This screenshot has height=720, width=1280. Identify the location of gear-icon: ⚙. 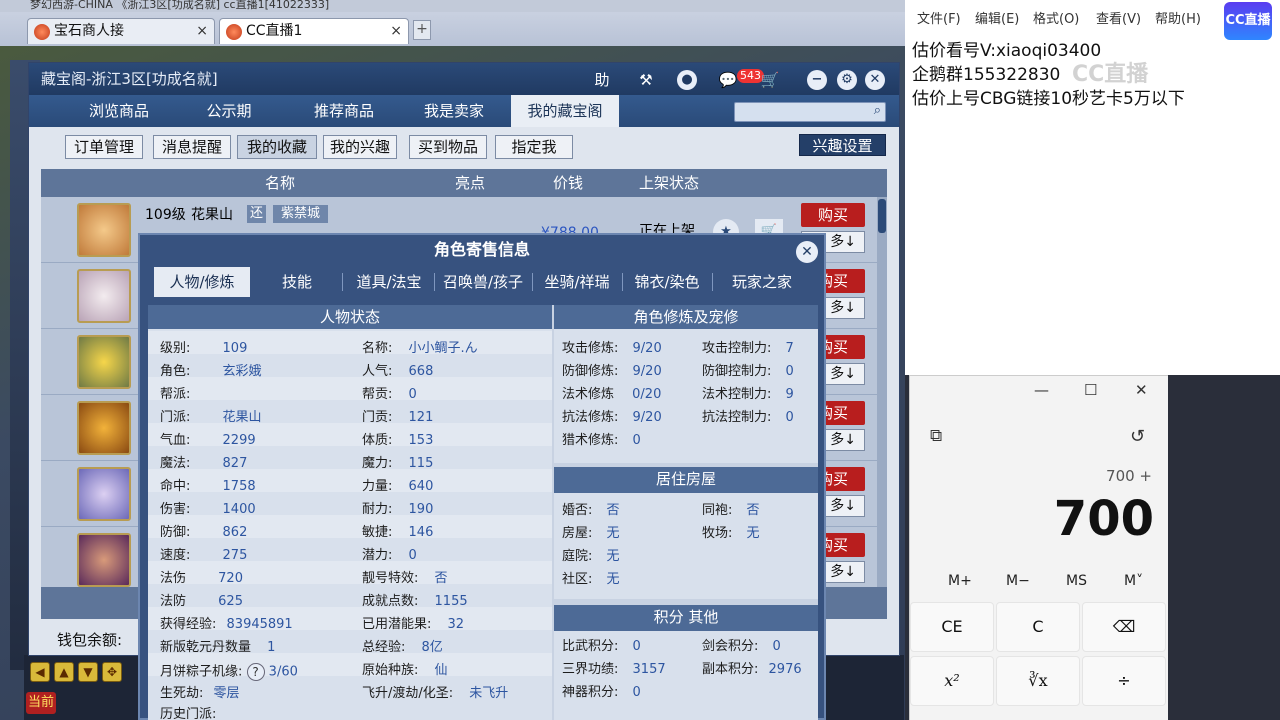
(847, 80).